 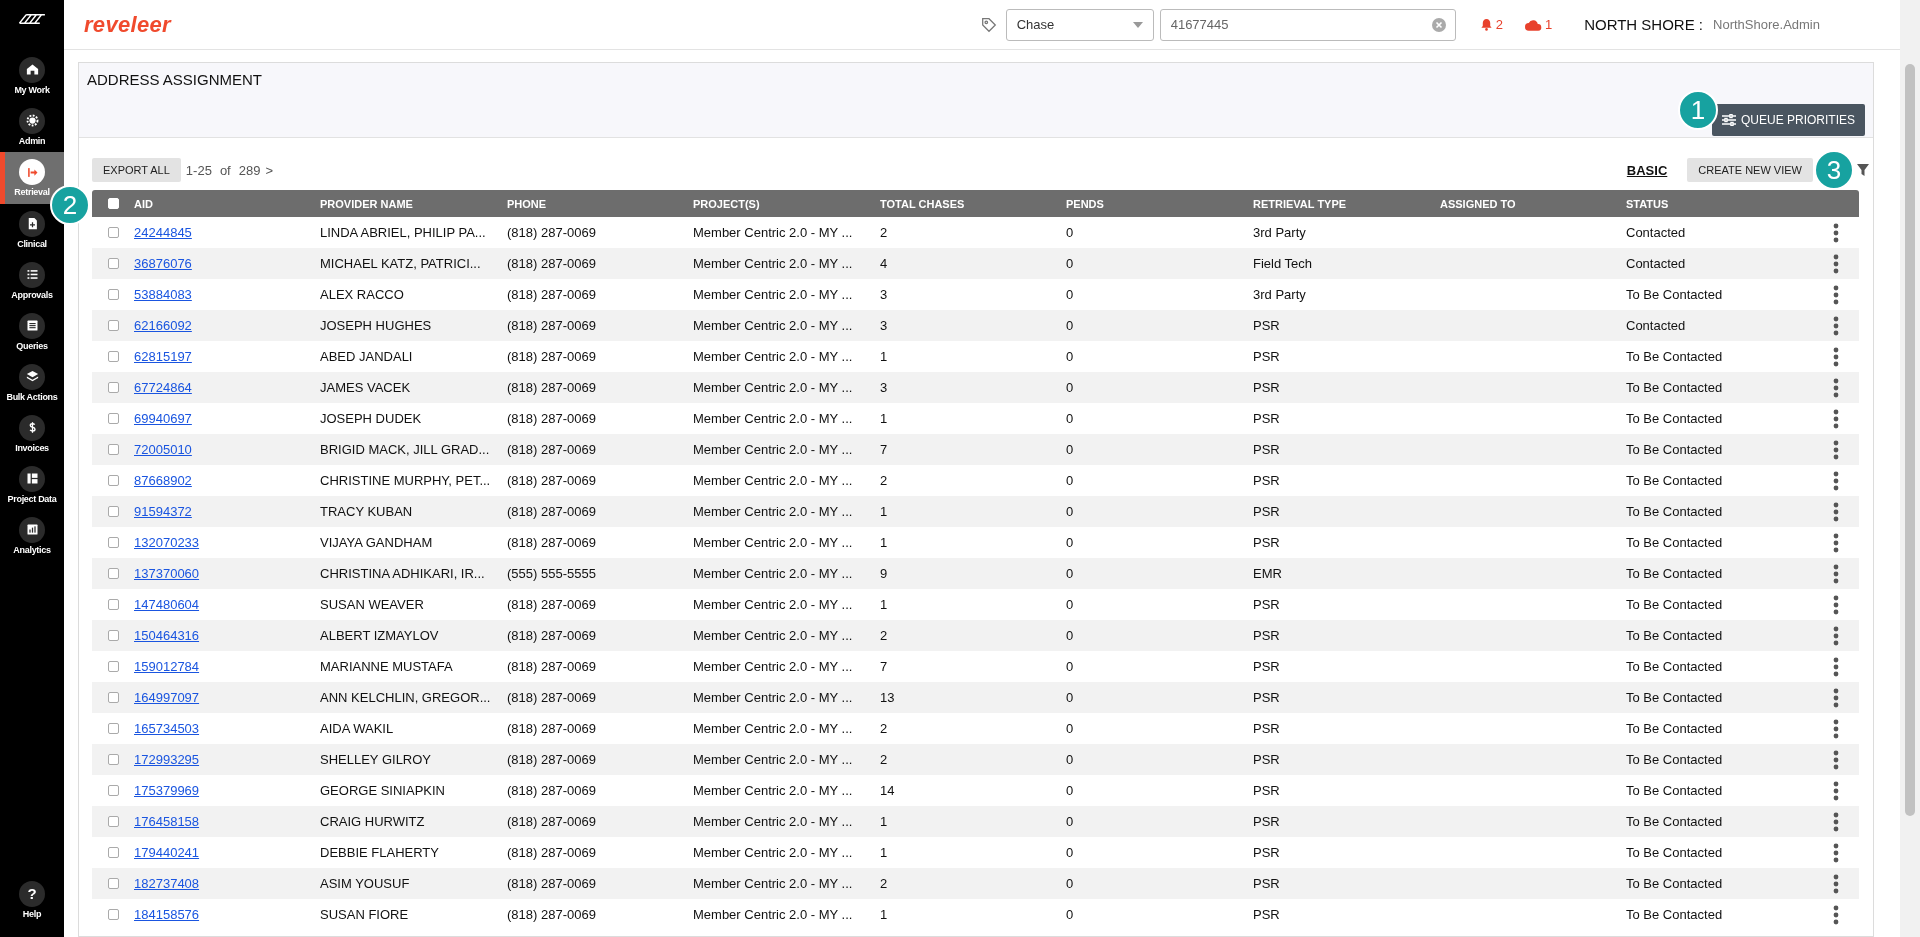 I want to click on search-type-dropdown: Chase, so click(x=1079, y=24).